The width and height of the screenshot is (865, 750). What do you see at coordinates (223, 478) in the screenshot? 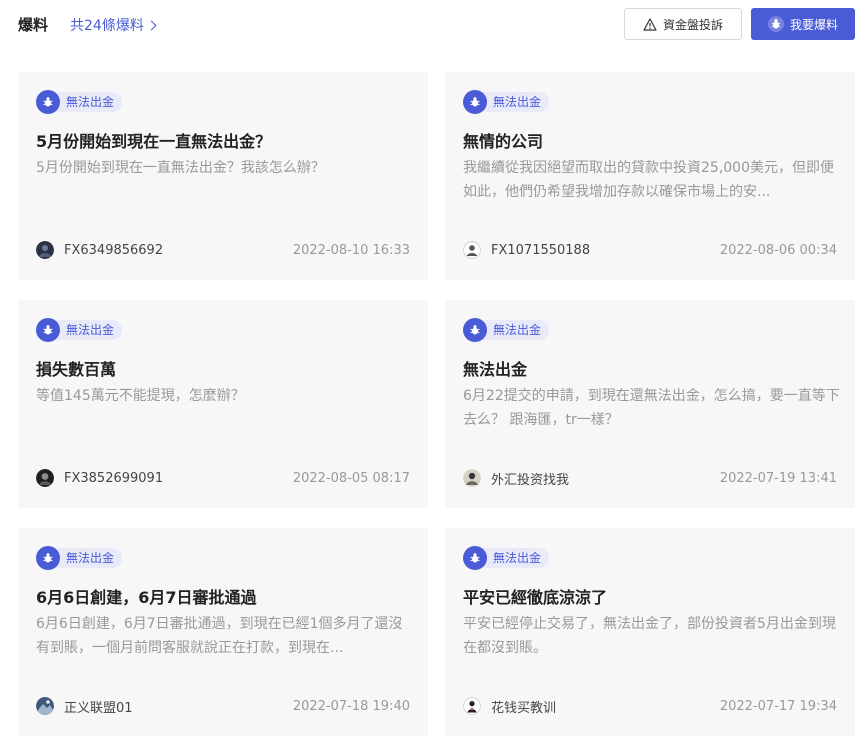
I see `card-footer: FX3852699091 2022-08-05 08:17` at bounding box center [223, 478].